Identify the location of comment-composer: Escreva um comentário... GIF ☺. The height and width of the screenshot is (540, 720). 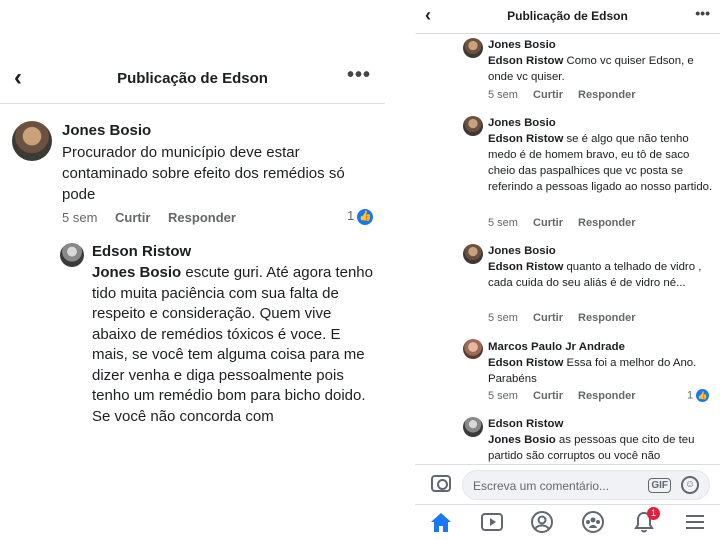
(567, 484).